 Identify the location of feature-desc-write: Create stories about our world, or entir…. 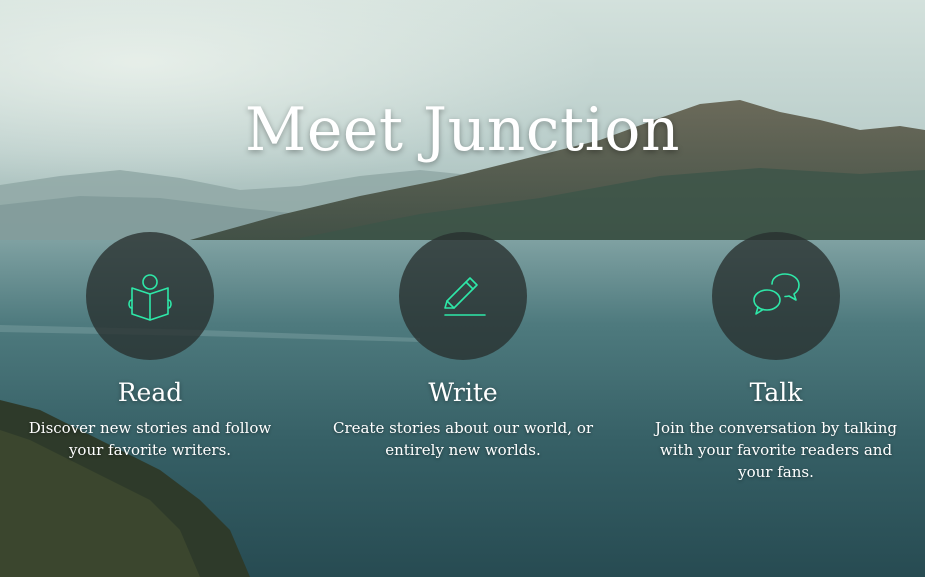
(463, 439).